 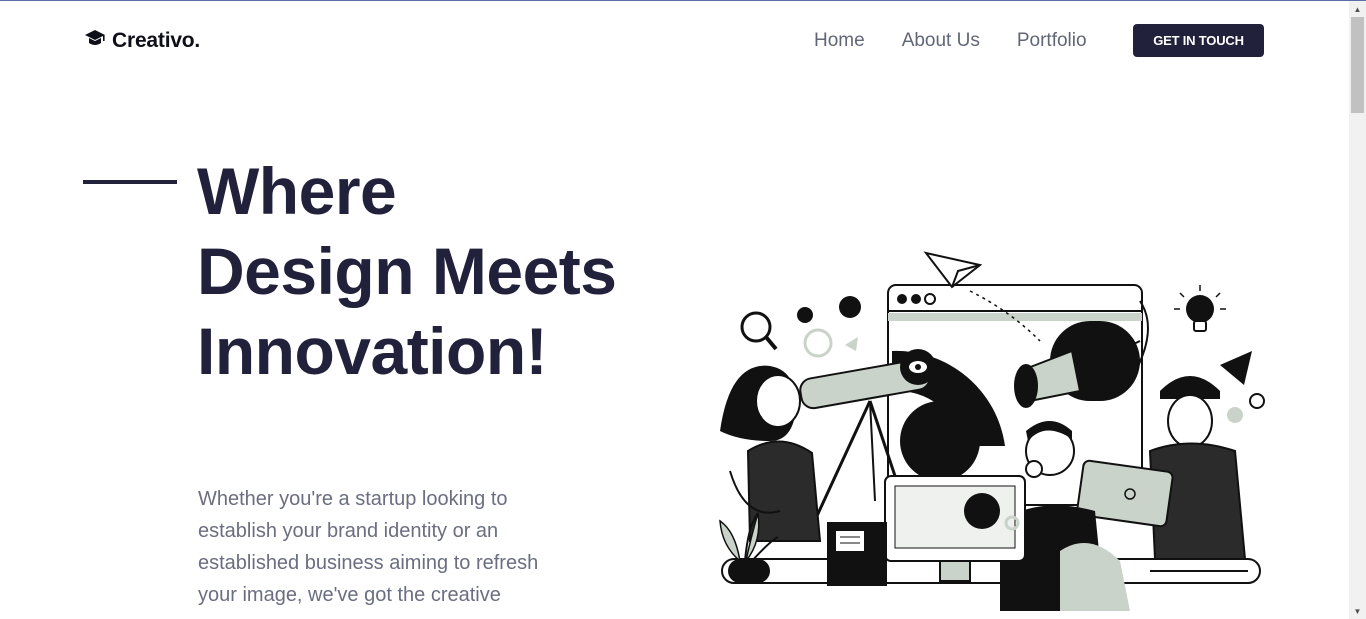 I want to click on brand-logo: Creativo., so click(x=142, y=40).